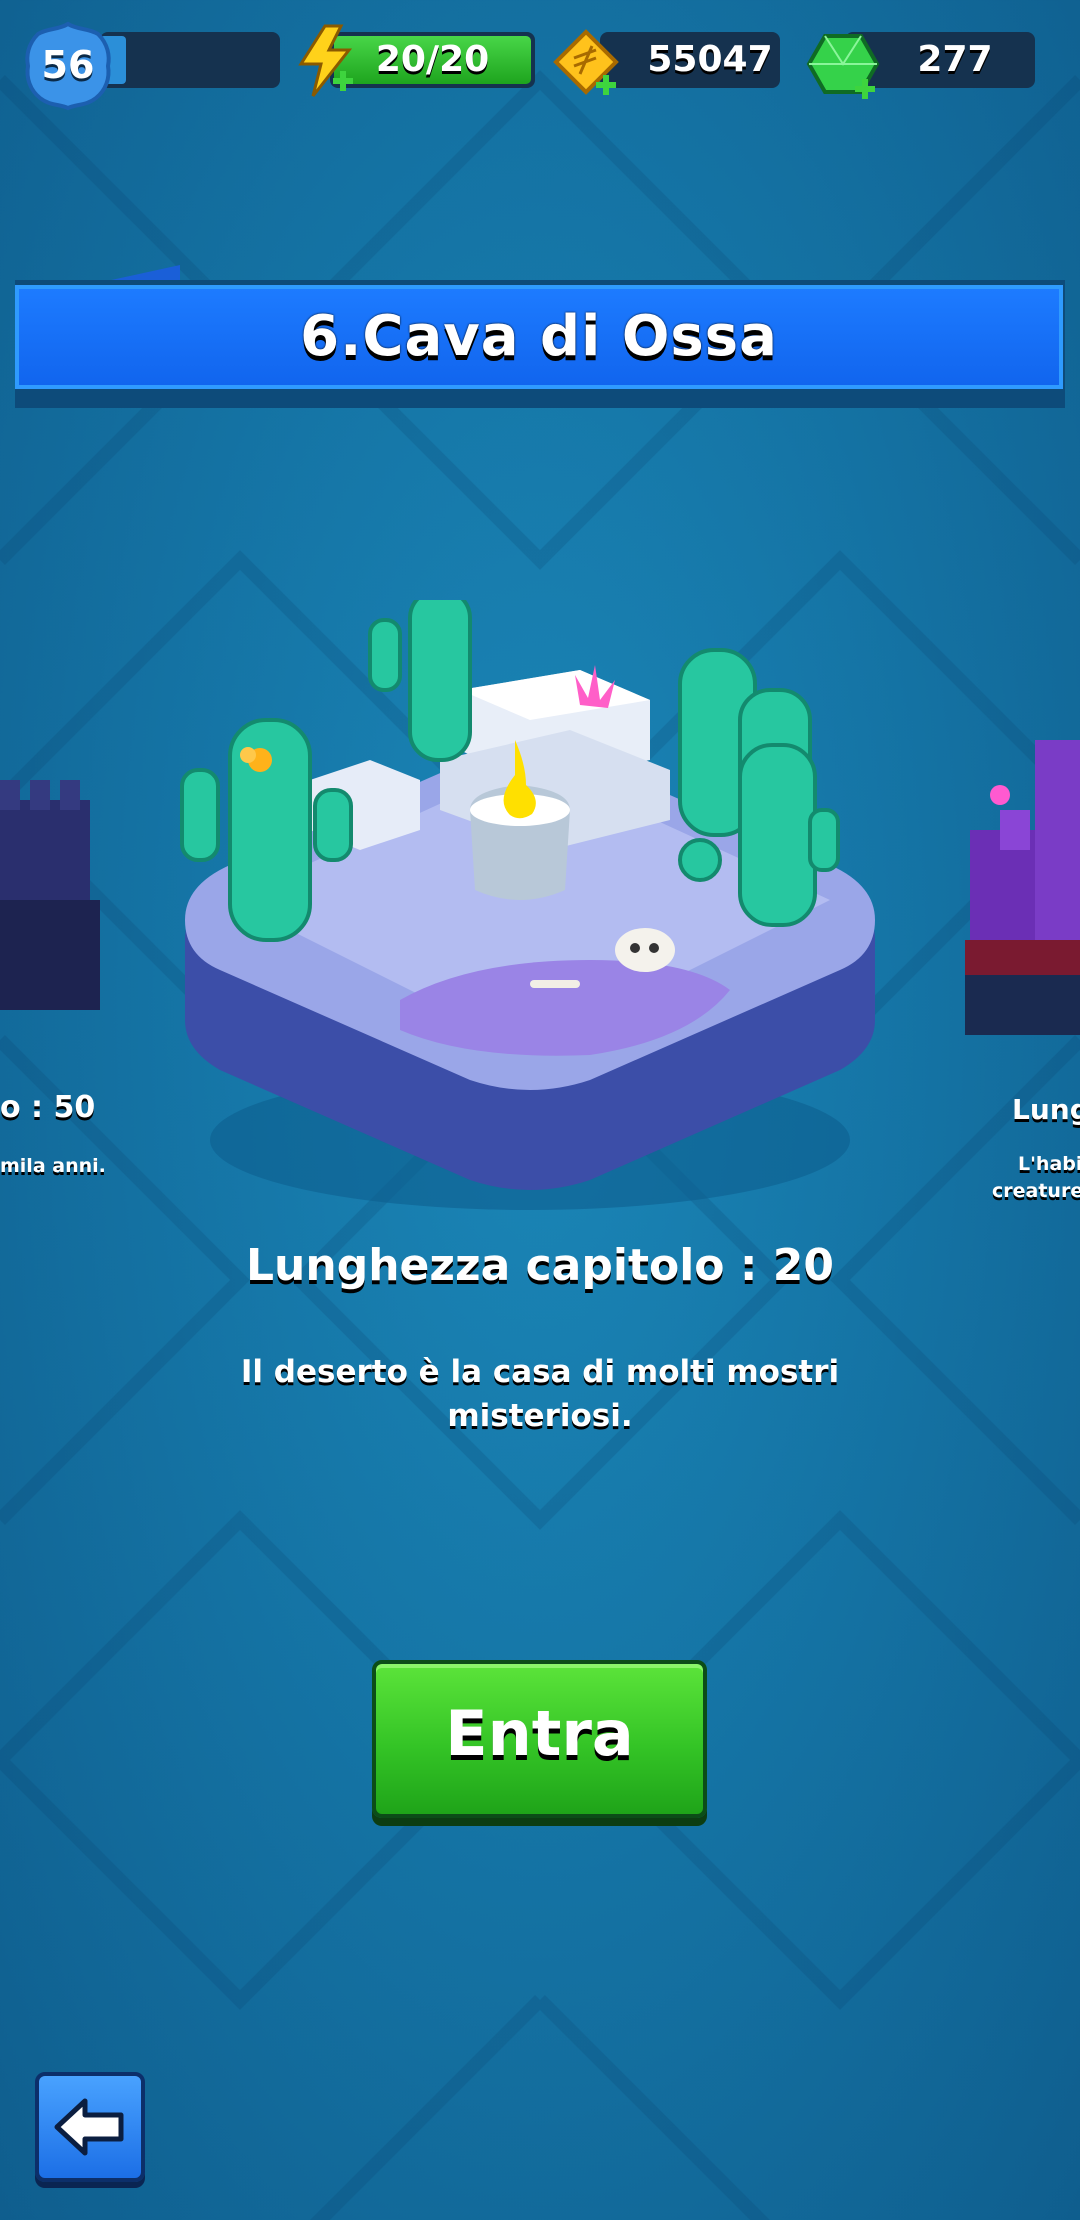  Describe the element at coordinates (540, 65) in the screenshot. I see `top-resource-bar: 56 20/20 55047 277` at that location.